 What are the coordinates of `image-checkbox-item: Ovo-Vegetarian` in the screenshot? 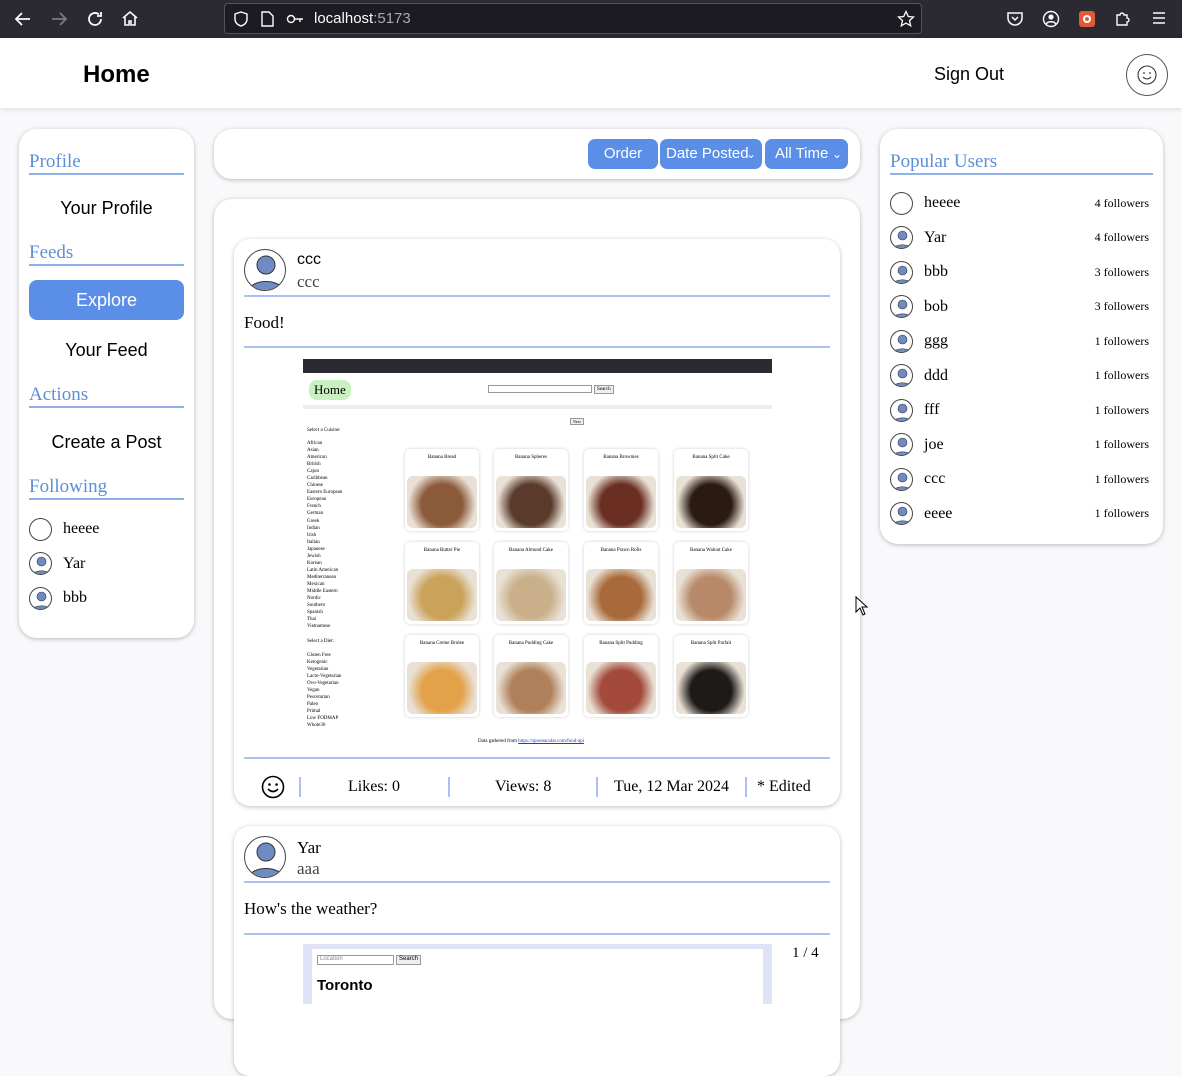 It's located at (323, 684).